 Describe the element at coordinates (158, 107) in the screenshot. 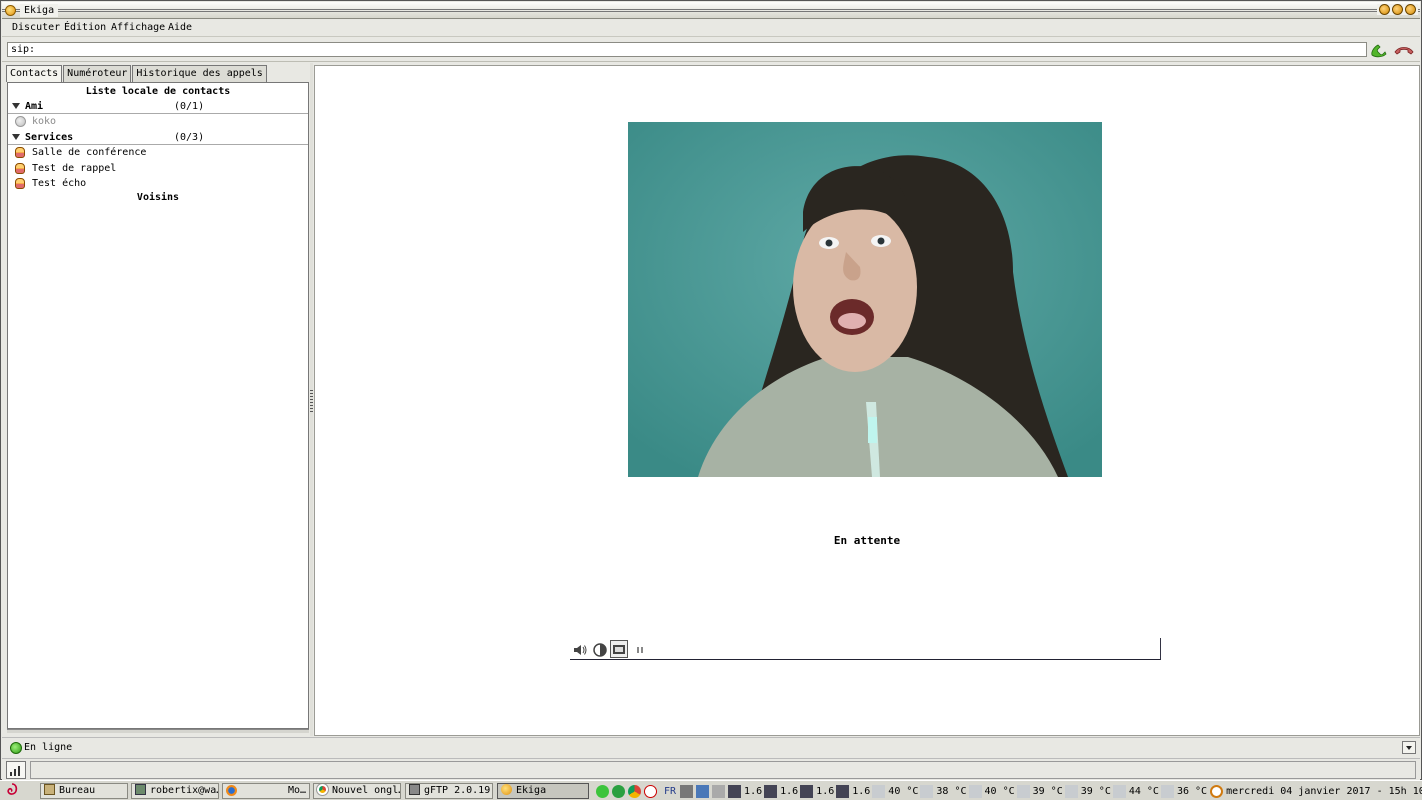

I see `group-ami: Ami (0/1)` at that location.